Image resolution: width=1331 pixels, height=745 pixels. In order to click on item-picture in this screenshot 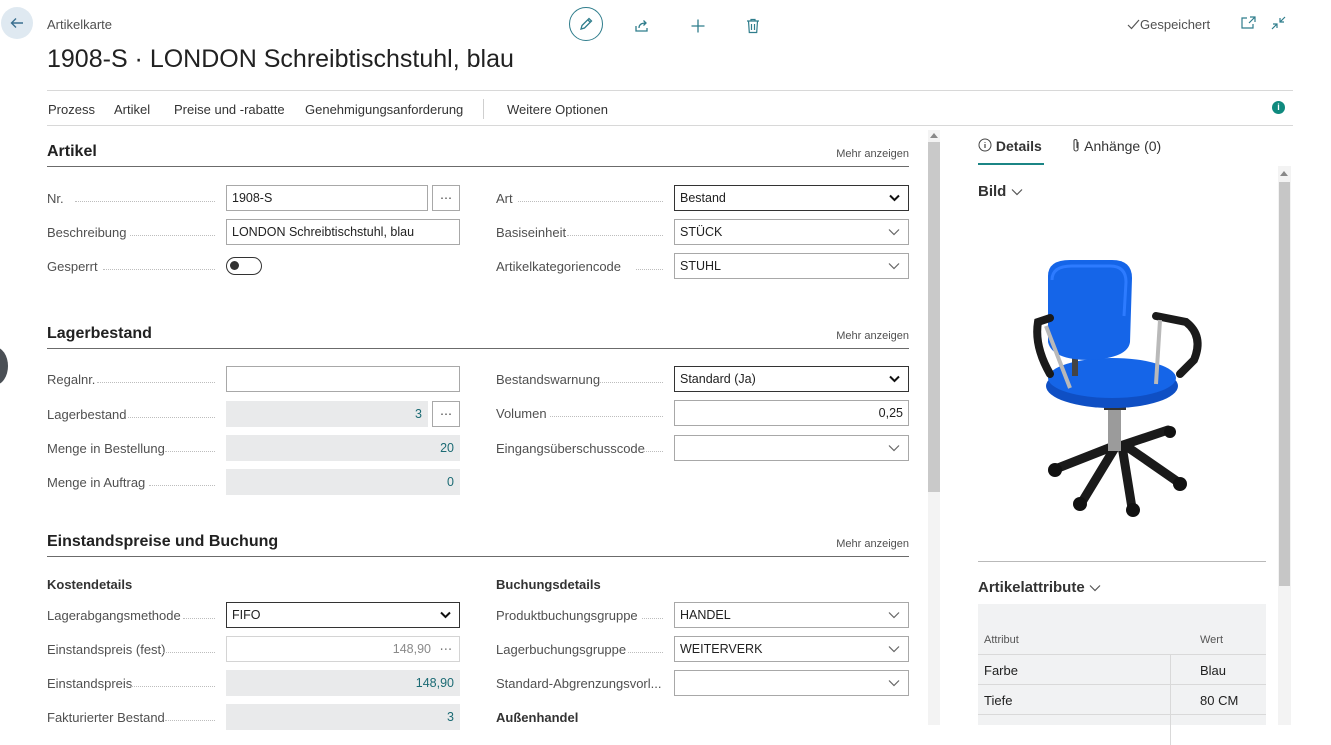, I will do `click(1120, 387)`.